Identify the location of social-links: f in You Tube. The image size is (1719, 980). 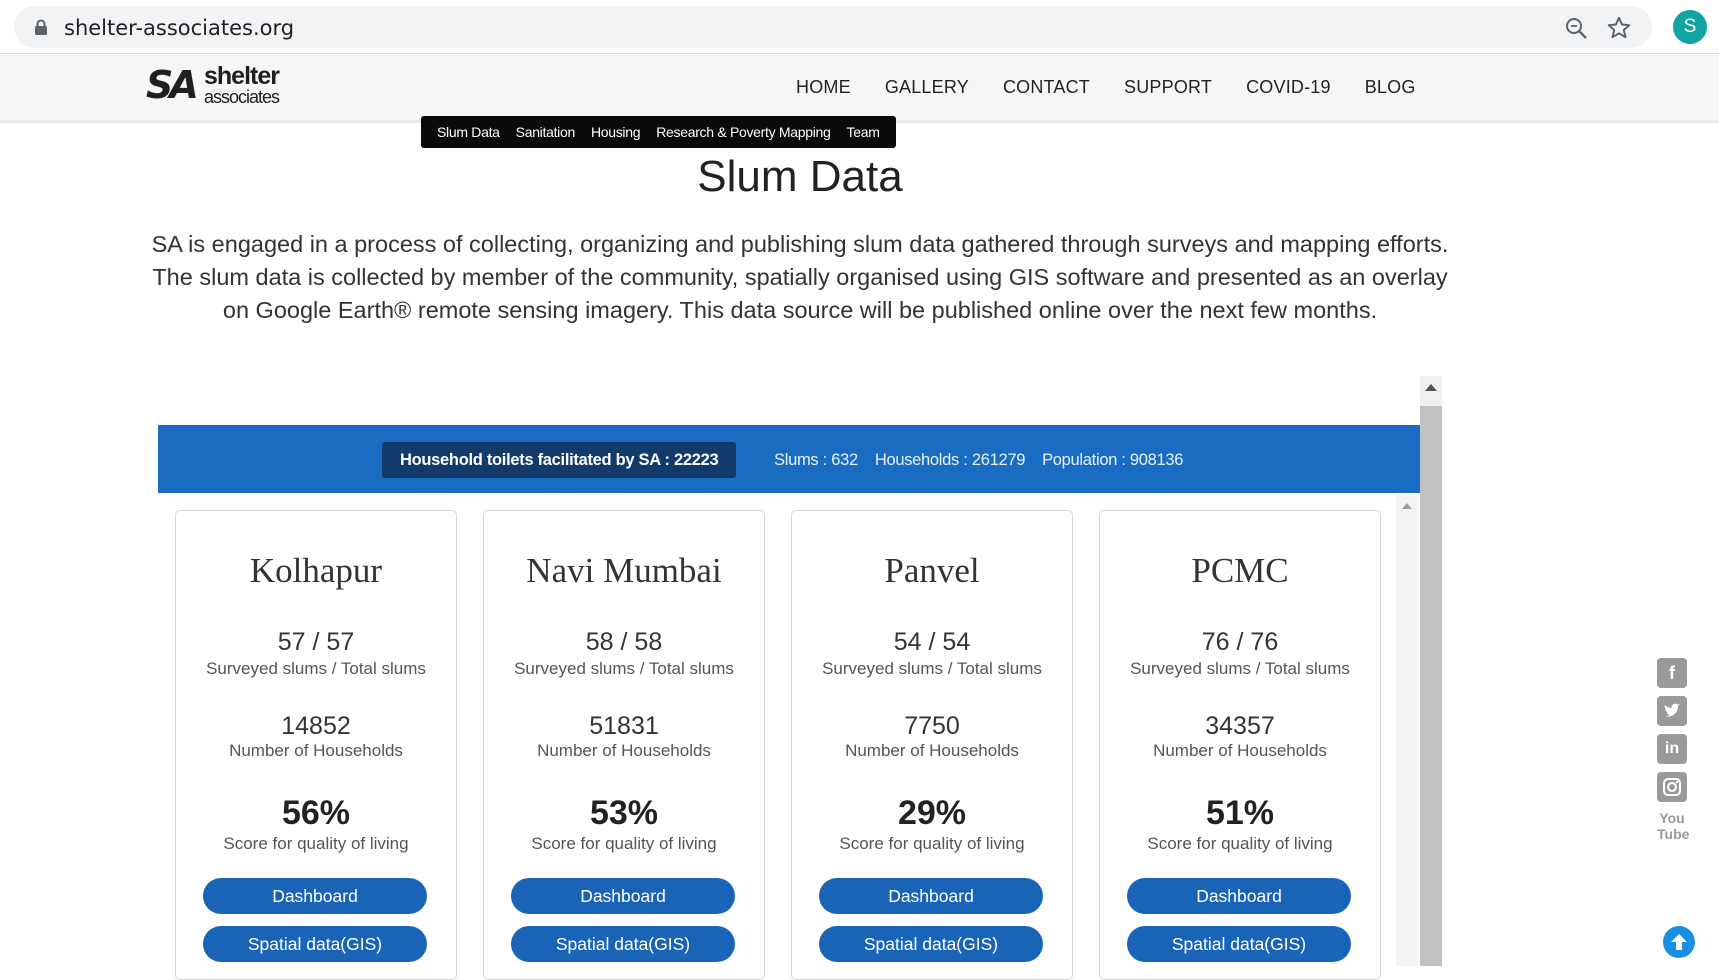
(1673, 753).